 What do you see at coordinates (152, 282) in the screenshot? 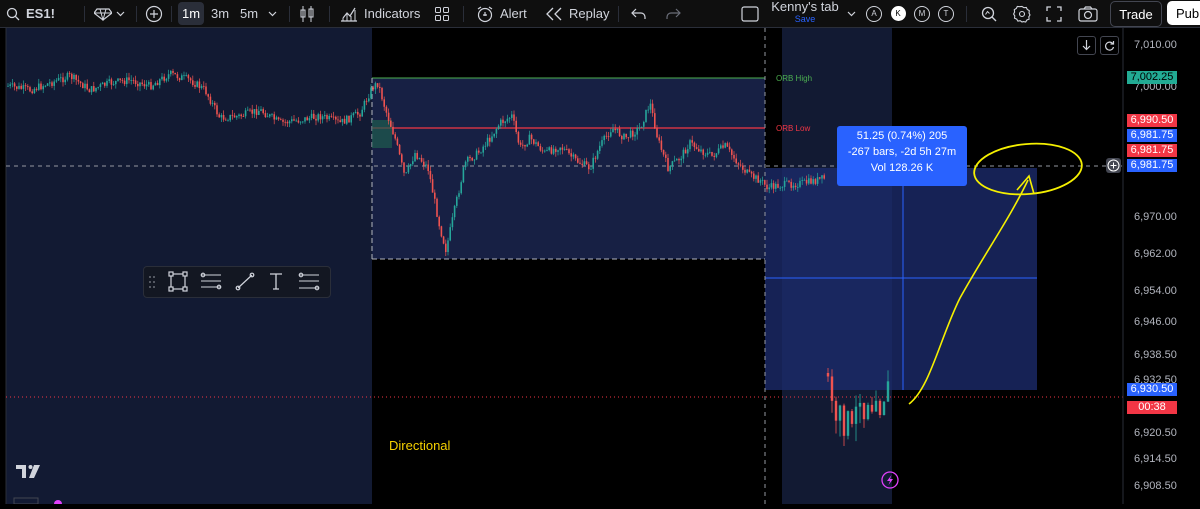
I see `drag-handle-icon` at bounding box center [152, 282].